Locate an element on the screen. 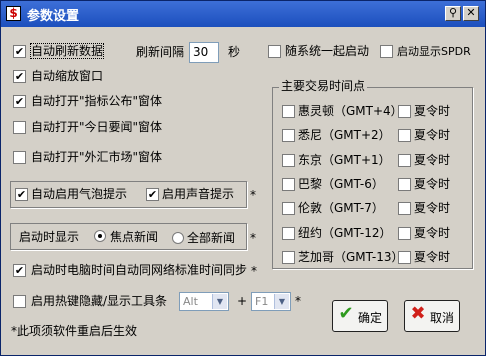 The height and width of the screenshot is (356, 486). market-name: 伦敦（GMT-7） is located at coordinates (341, 208).